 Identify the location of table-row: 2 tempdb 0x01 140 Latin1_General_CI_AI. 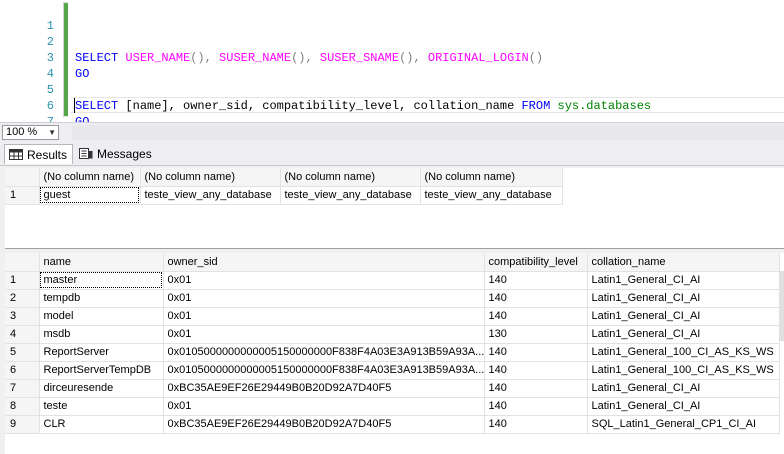
(392, 298).